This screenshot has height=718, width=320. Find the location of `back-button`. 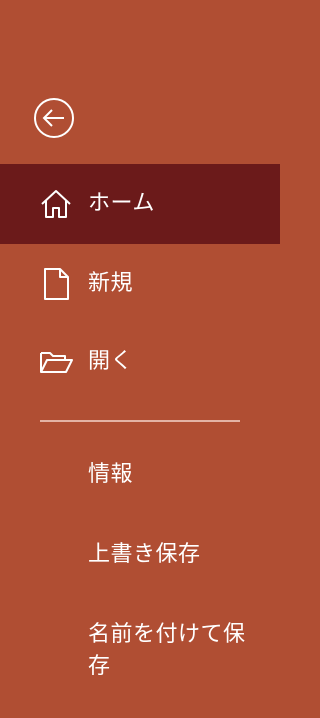

back-button is located at coordinates (54, 118).